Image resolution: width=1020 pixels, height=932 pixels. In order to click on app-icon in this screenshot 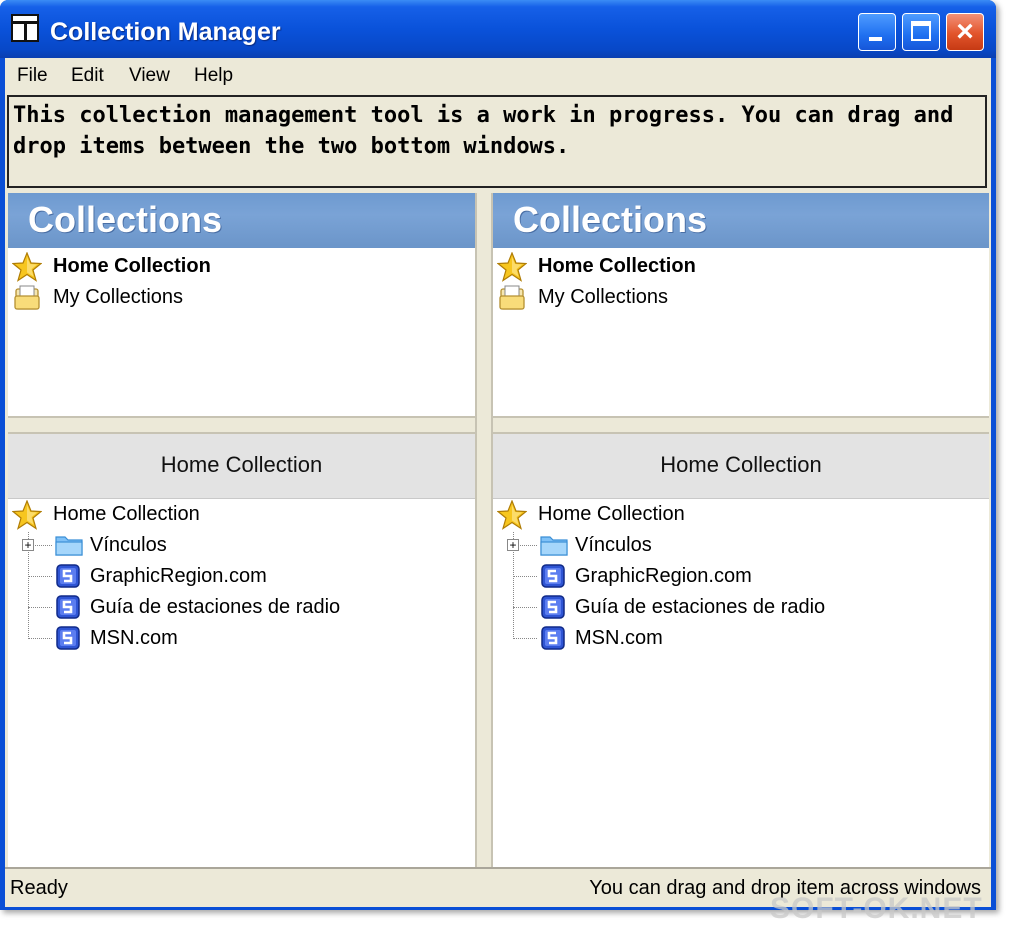, I will do `click(25, 28)`.